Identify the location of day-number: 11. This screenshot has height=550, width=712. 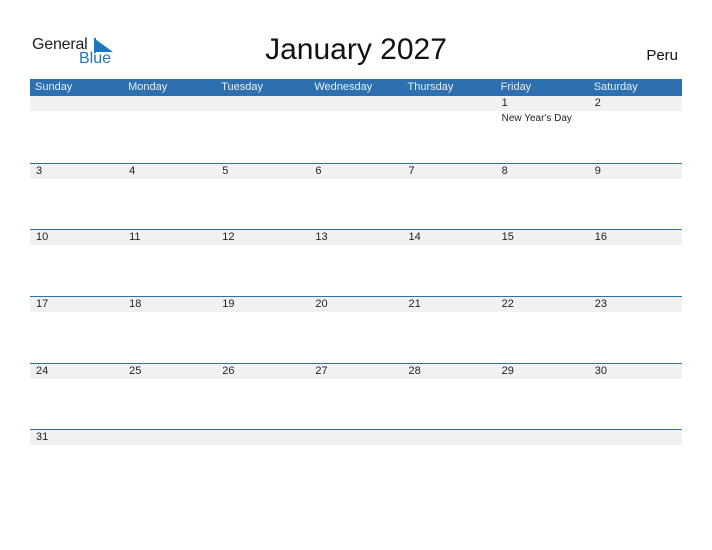
(135, 237).